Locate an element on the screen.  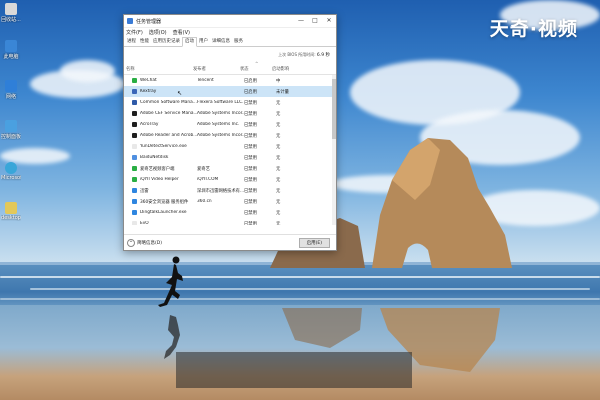
menu-file: 文件(F) is located at coordinates (134, 32).